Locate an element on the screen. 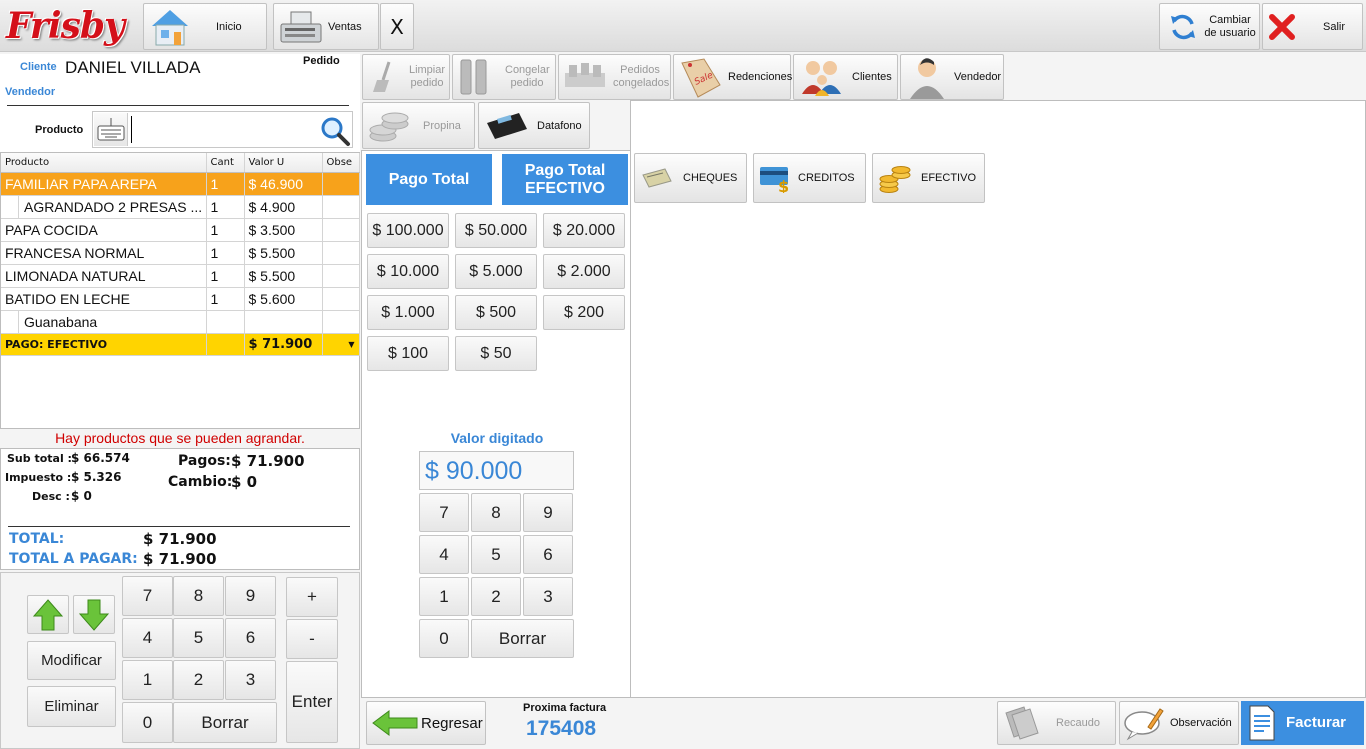  amount-button: $ 2.000 is located at coordinates (584, 271).